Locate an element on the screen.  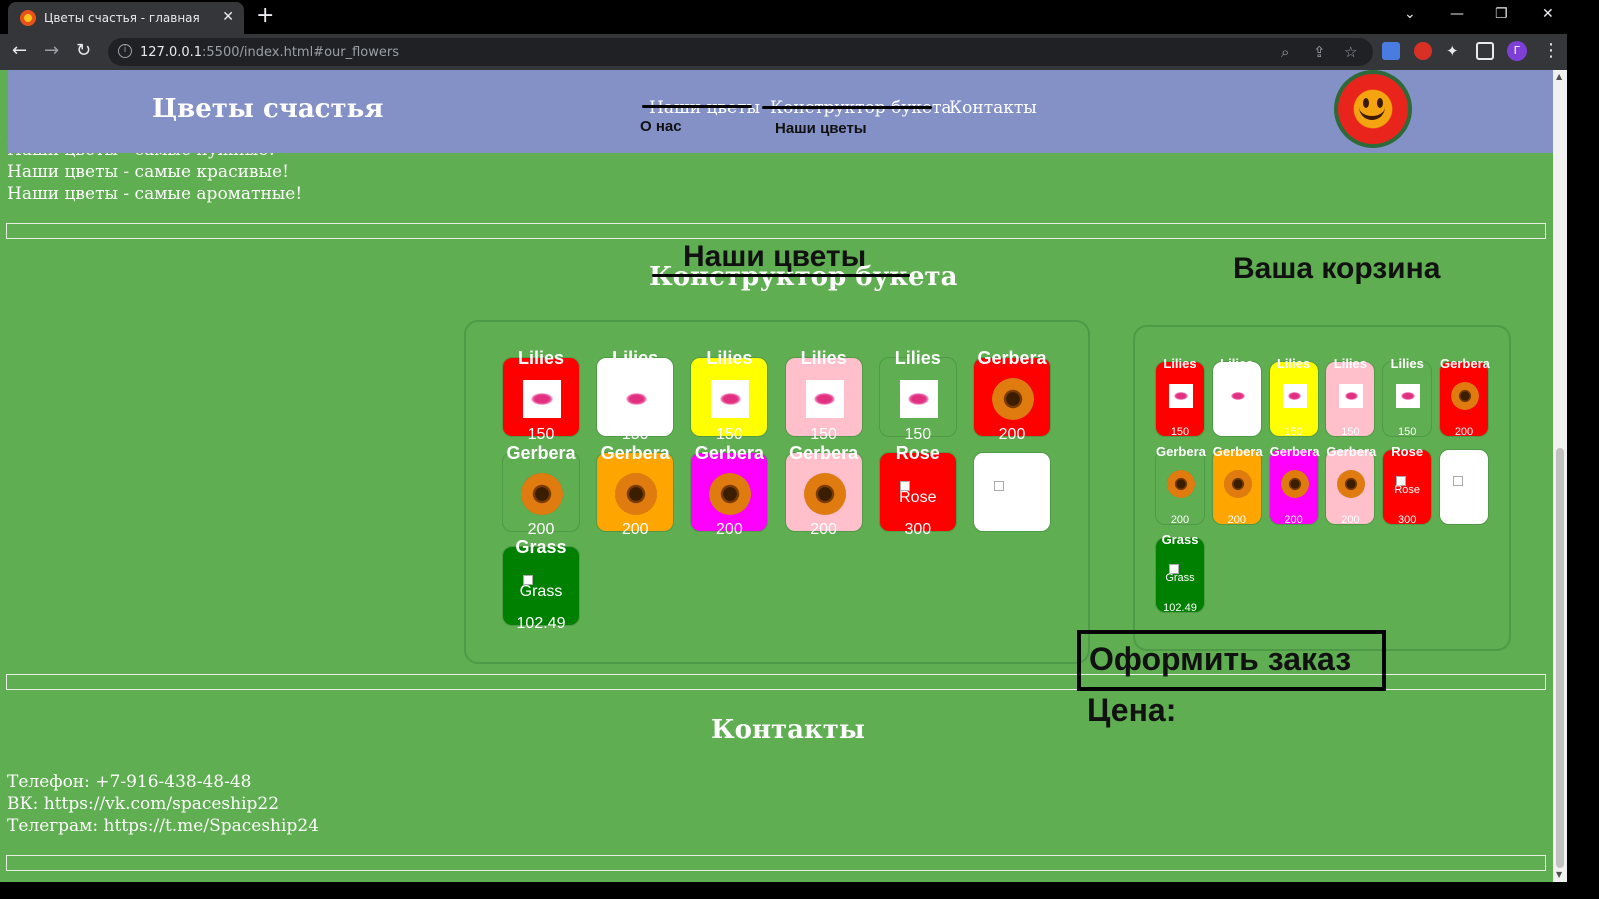
reload-icon: ↻ is located at coordinates (83, 51).